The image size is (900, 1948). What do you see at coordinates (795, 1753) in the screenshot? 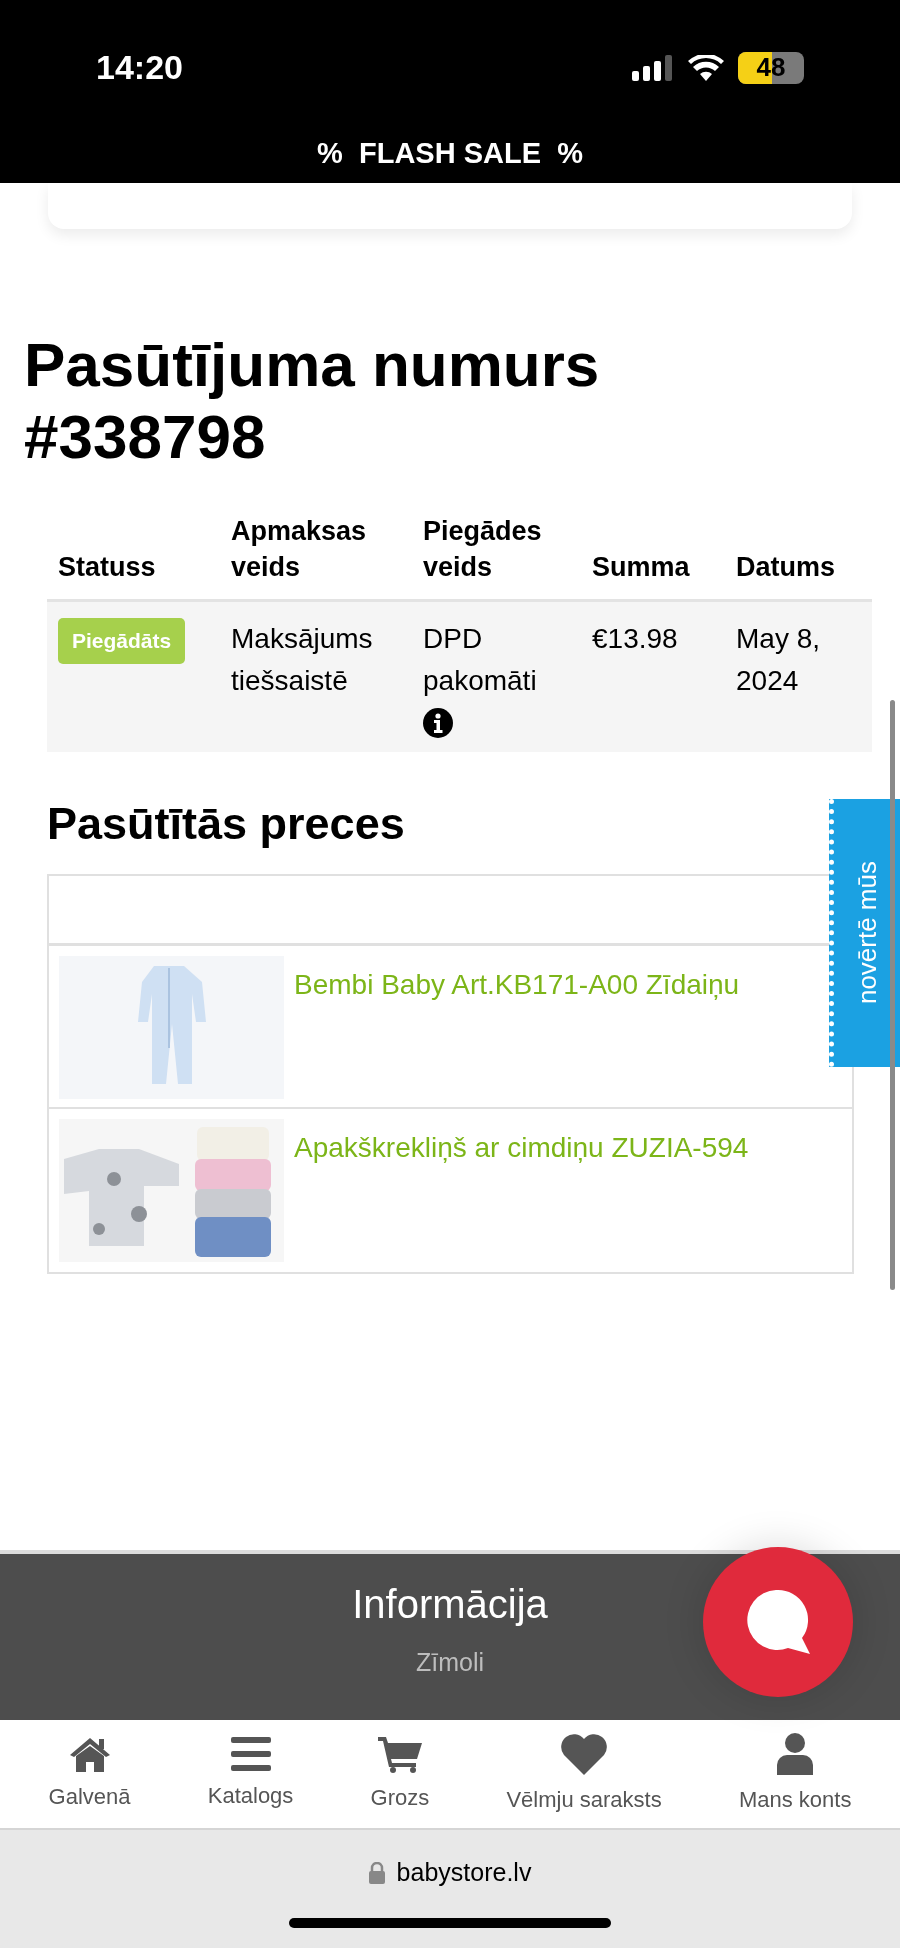
I see `user-icon` at bounding box center [795, 1753].